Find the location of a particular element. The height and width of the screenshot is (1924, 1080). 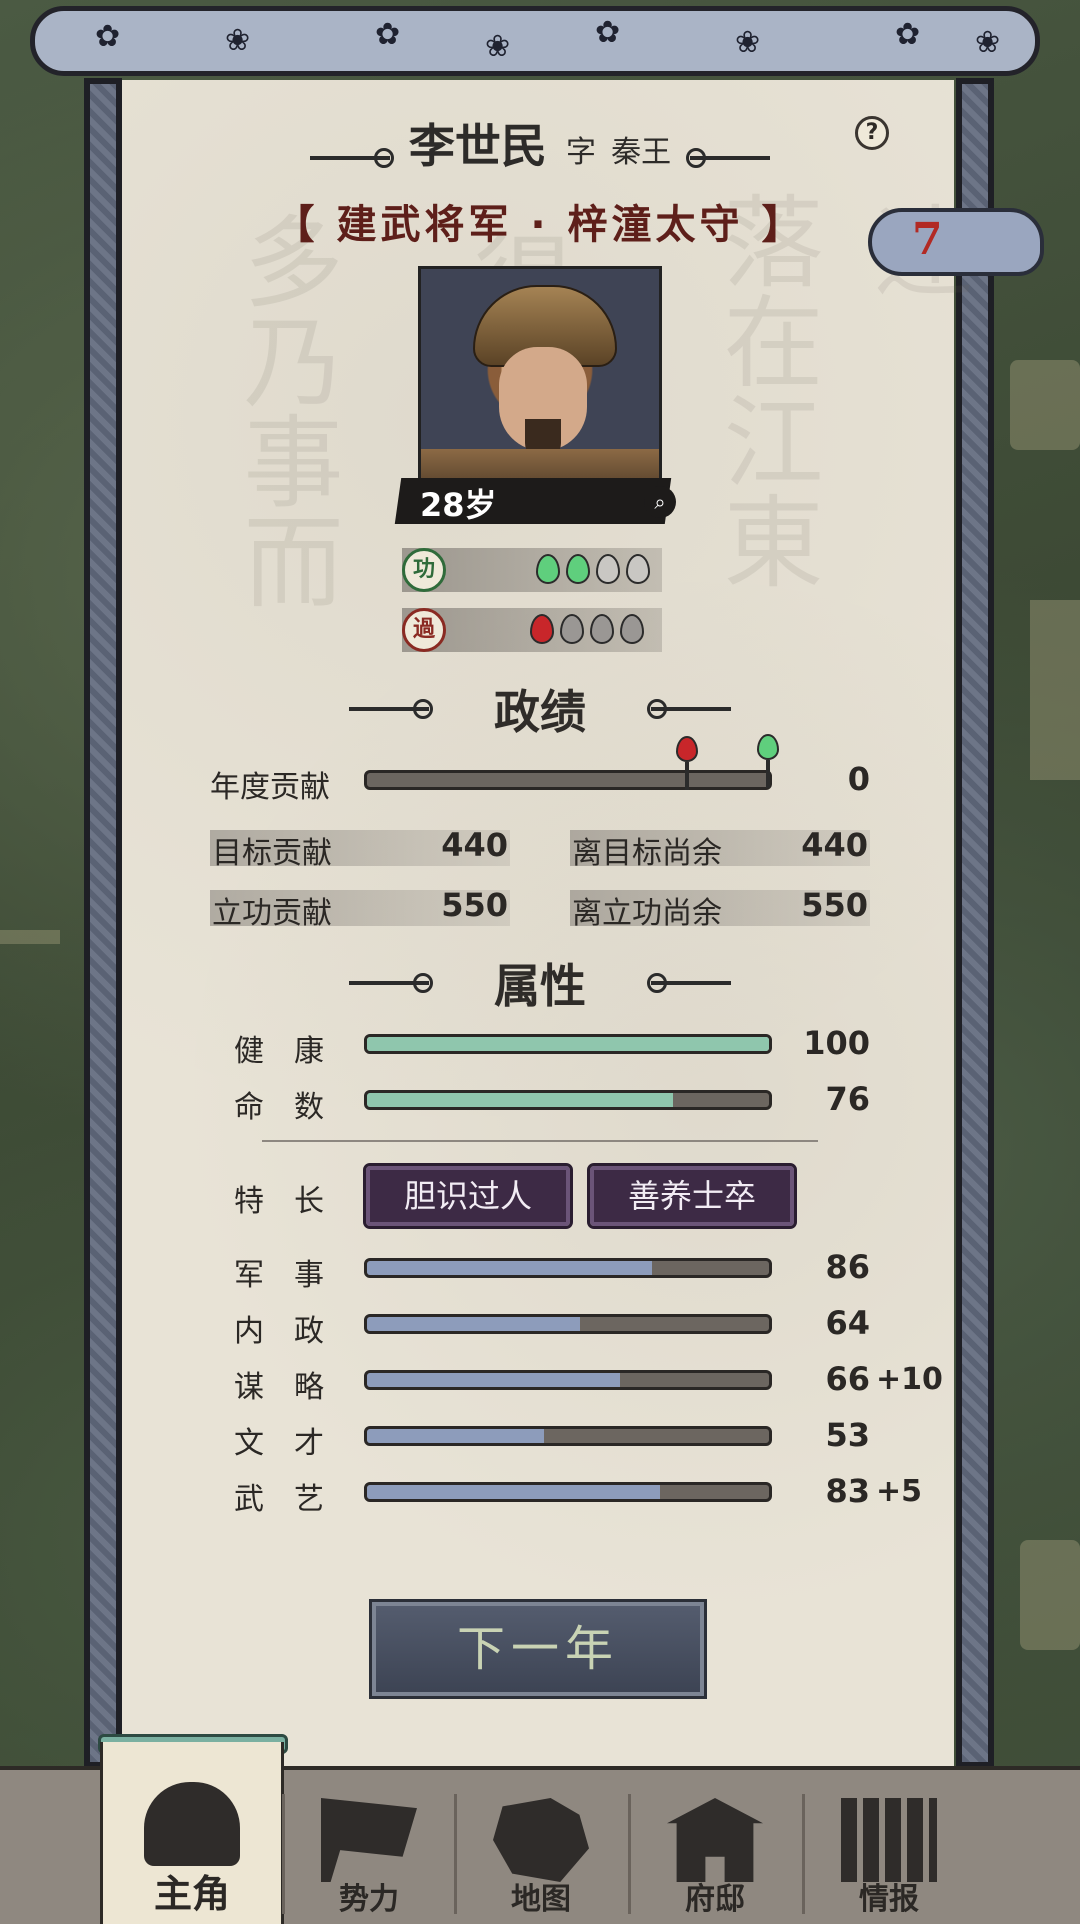

stat-bar-politics is located at coordinates (568, 1324).